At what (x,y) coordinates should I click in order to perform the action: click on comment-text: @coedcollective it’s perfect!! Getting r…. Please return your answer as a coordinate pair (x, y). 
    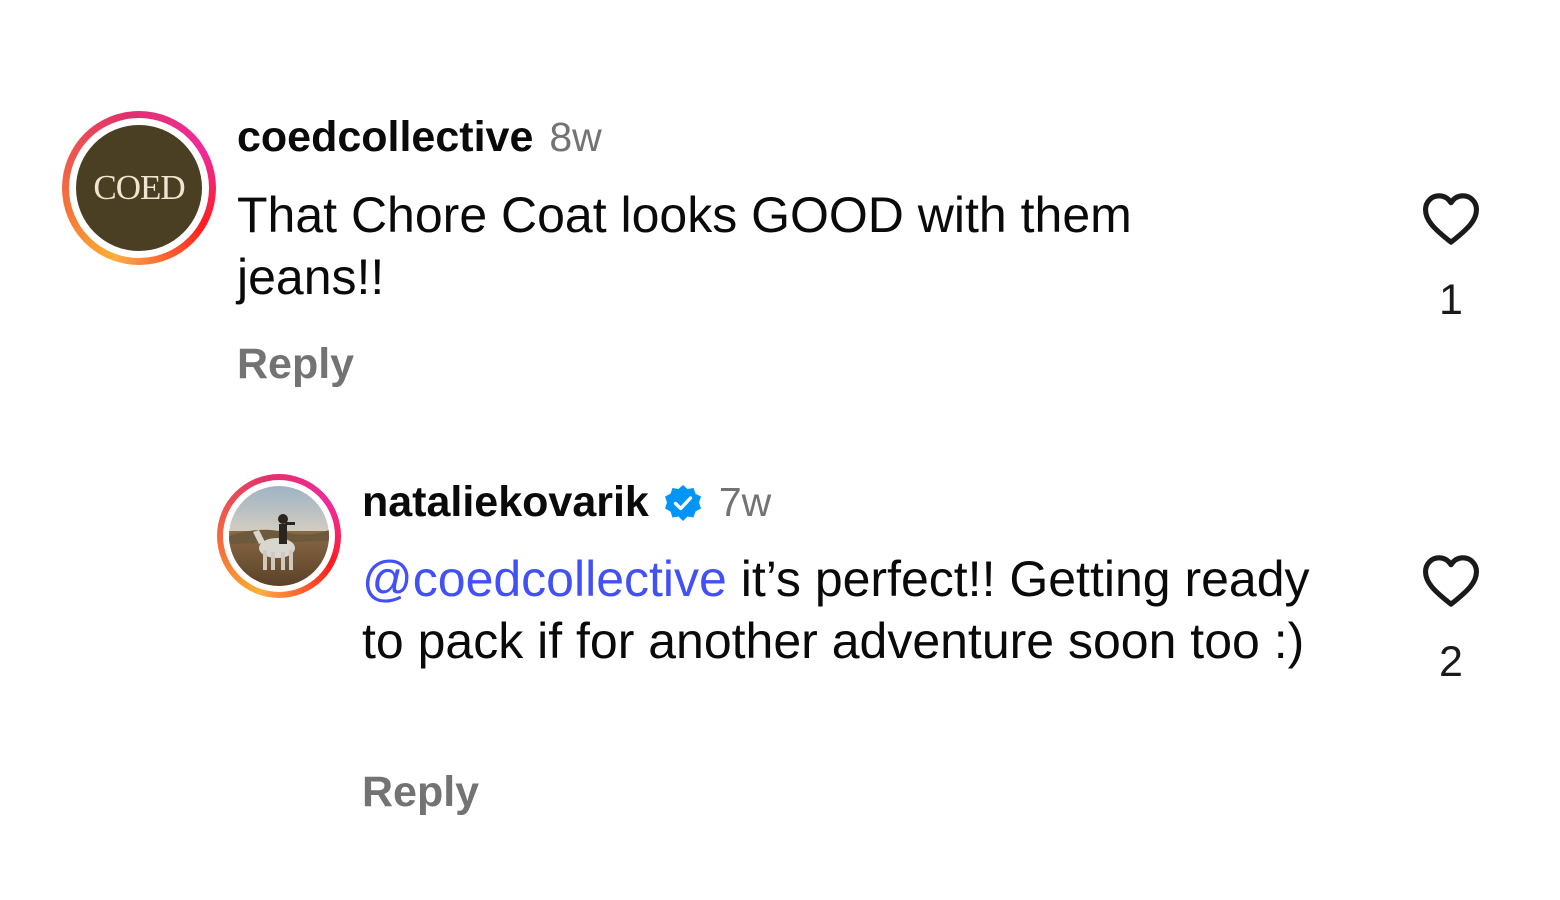
    Looking at the image, I should click on (857, 610).